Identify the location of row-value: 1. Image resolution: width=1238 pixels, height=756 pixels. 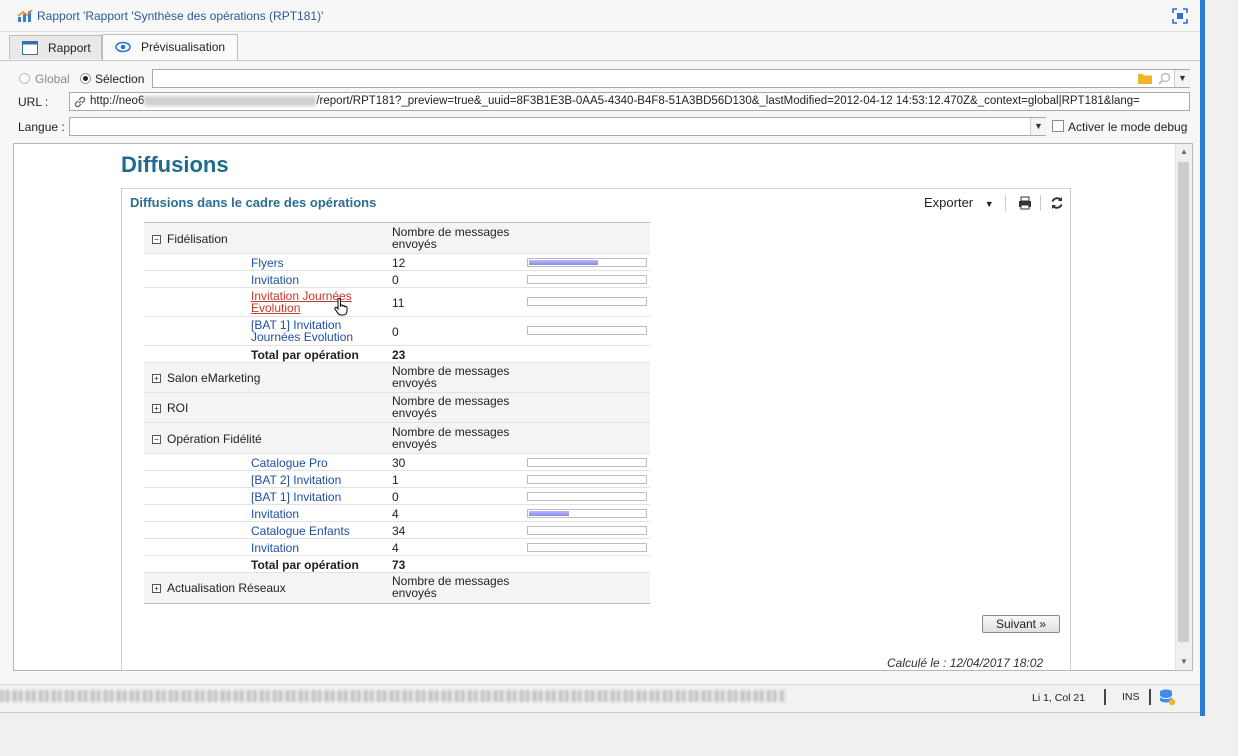
(395, 480).